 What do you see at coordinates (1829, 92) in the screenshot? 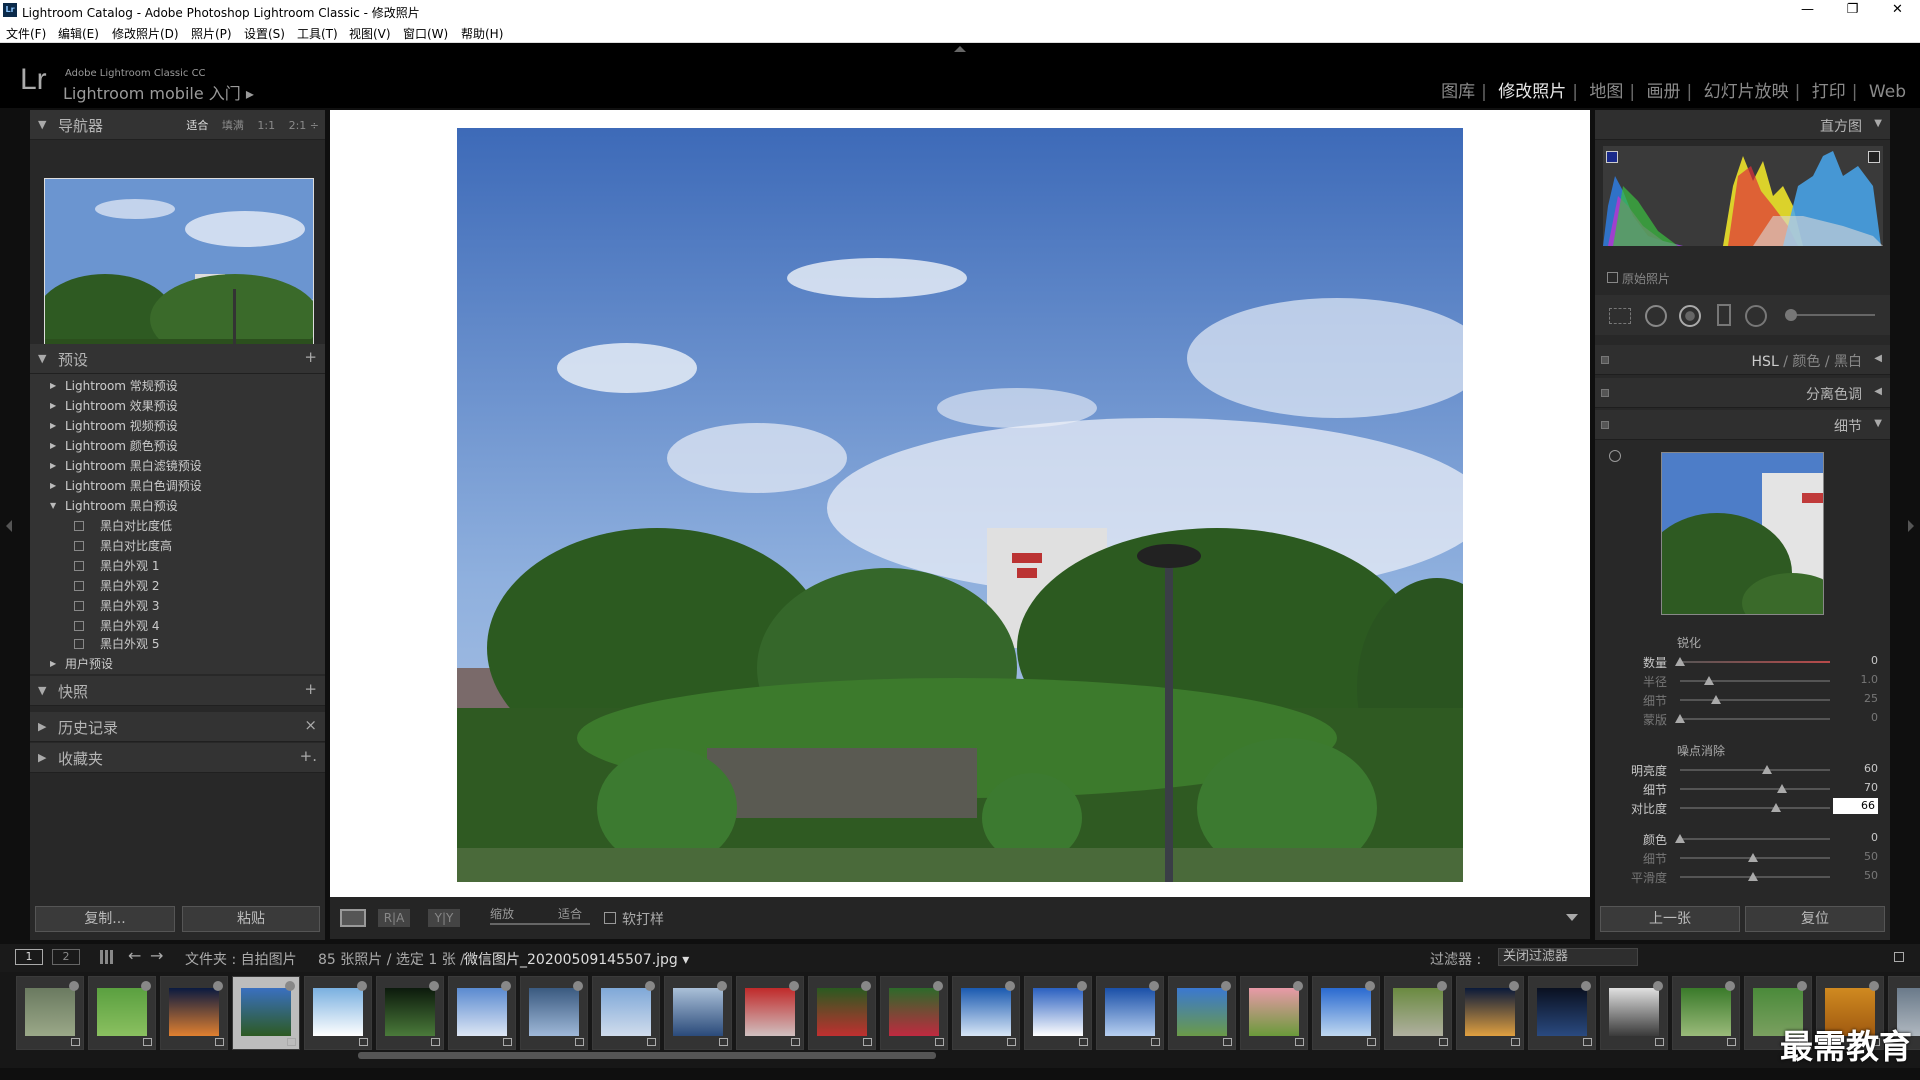
I see `module-print: 打印` at bounding box center [1829, 92].